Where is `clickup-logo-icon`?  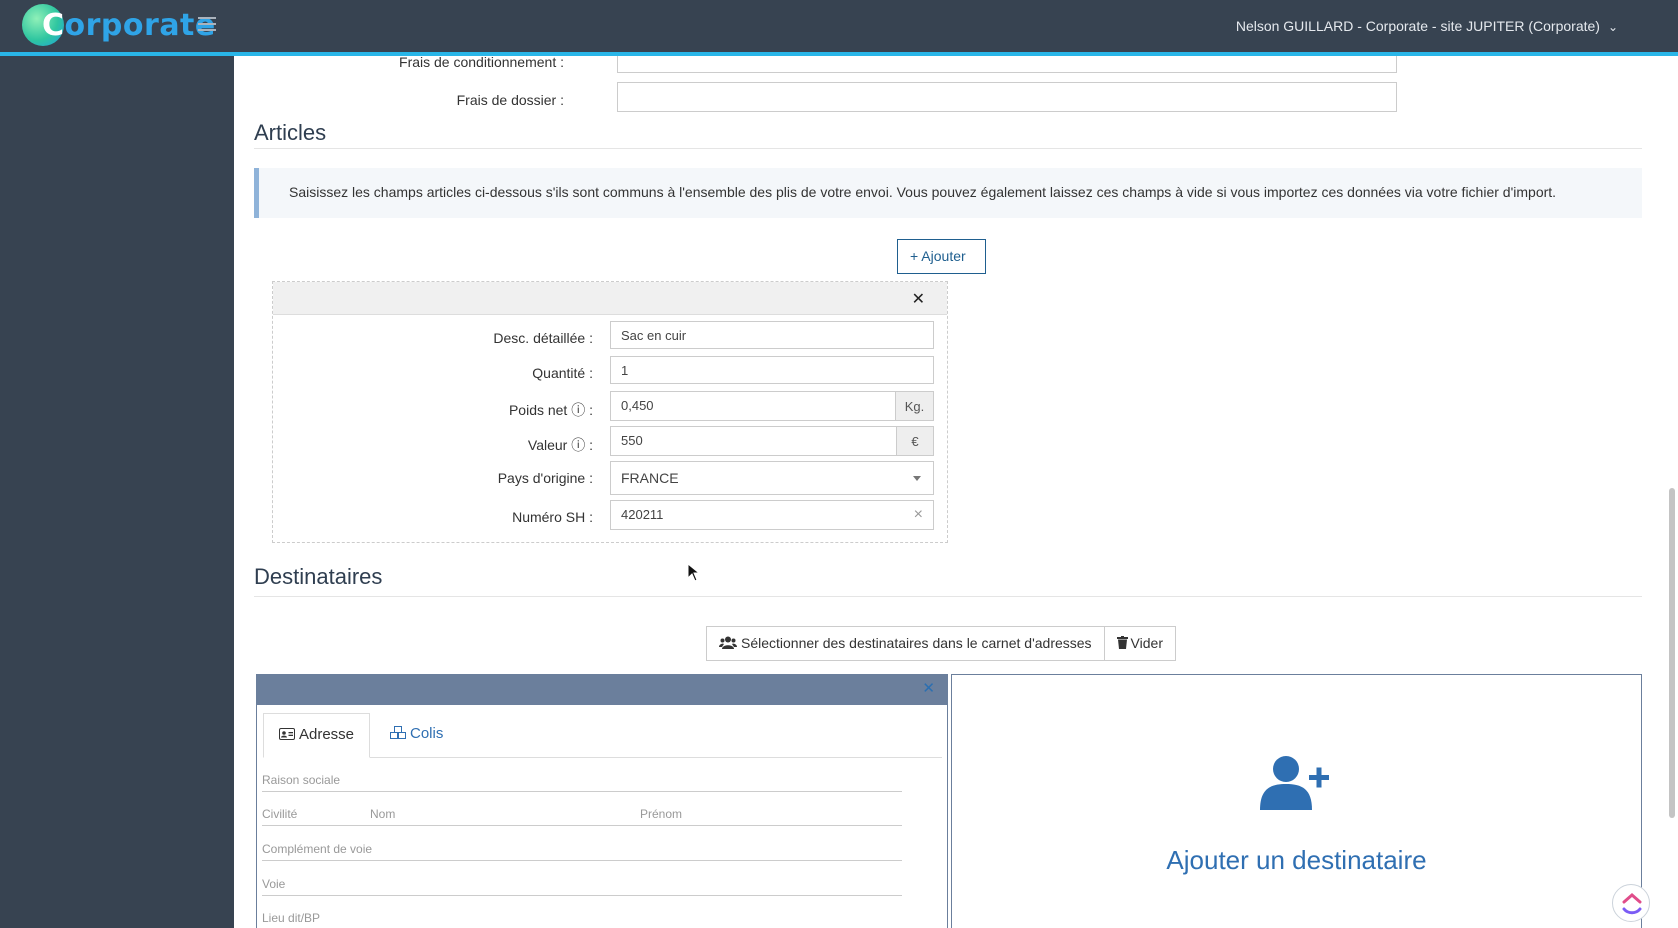
clickup-logo-icon is located at coordinates (1632, 904).